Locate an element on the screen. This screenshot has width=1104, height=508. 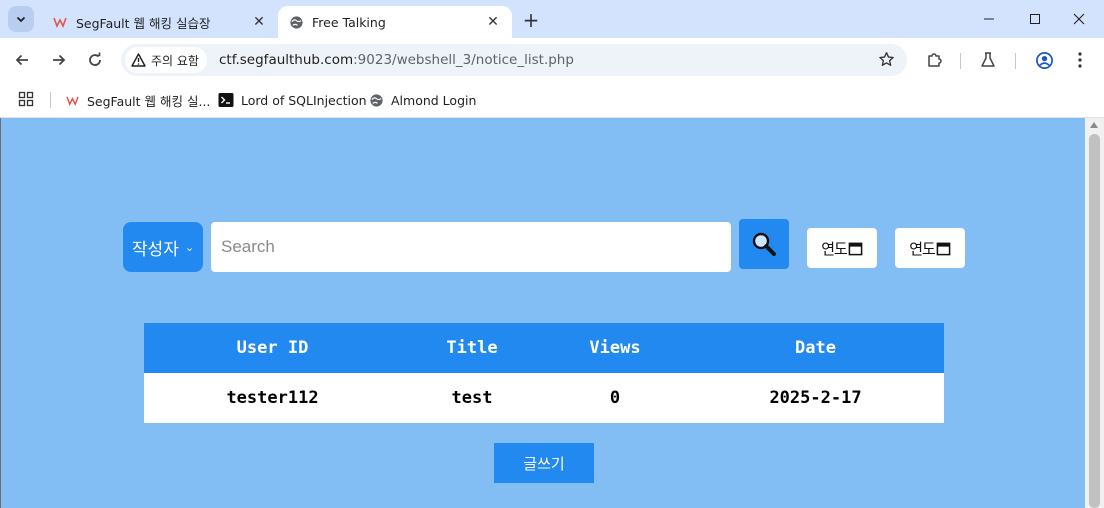
cell-date: 2025-2-17 is located at coordinates (815, 398).